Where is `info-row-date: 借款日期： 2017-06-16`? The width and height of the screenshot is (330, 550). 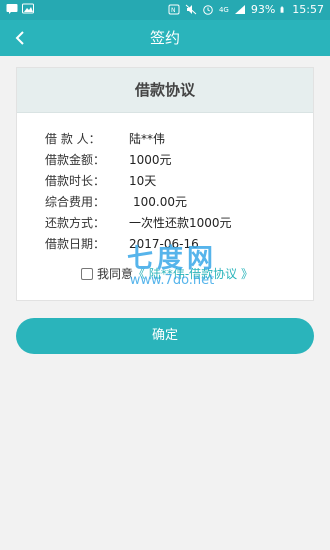 info-row-date: 借款日期： 2017-06-16 is located at coordinates (138, 243).